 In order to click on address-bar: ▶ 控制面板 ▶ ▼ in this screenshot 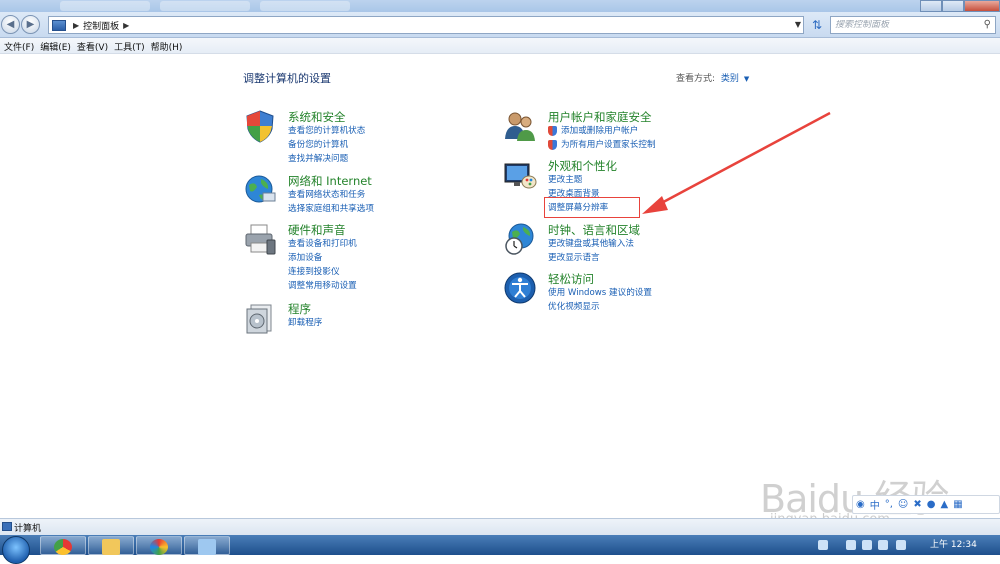, I will do `click(426, 25)`.